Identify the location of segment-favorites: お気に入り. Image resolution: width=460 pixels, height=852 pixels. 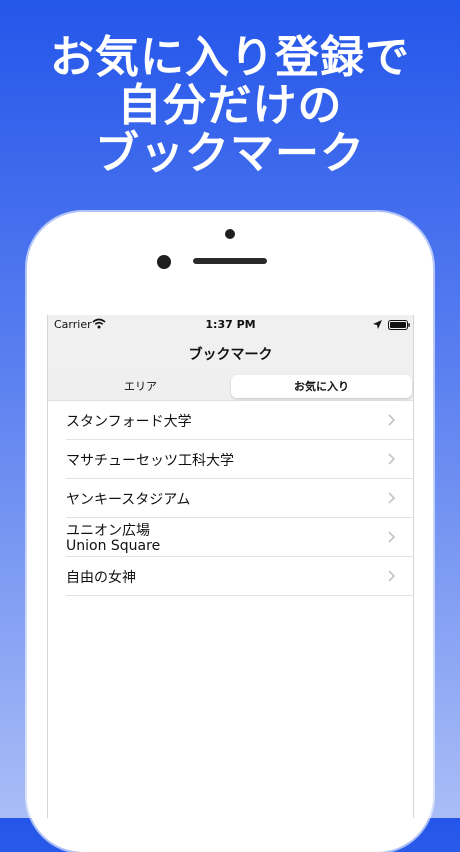
(321, 386).